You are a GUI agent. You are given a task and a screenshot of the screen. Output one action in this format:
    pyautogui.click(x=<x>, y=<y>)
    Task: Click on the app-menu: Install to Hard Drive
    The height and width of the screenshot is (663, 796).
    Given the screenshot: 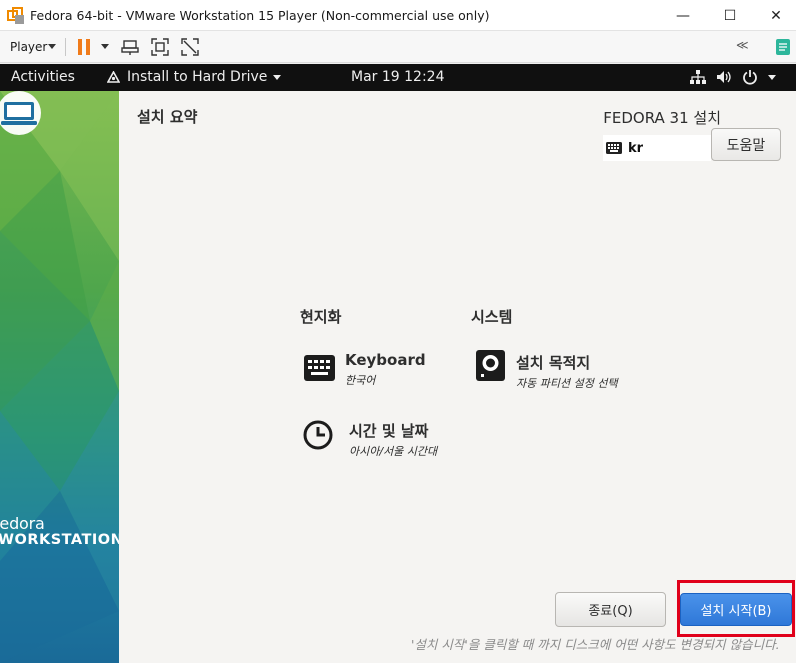 What is the action you would take?
    pyautogui.click(x=194, y=77)
    